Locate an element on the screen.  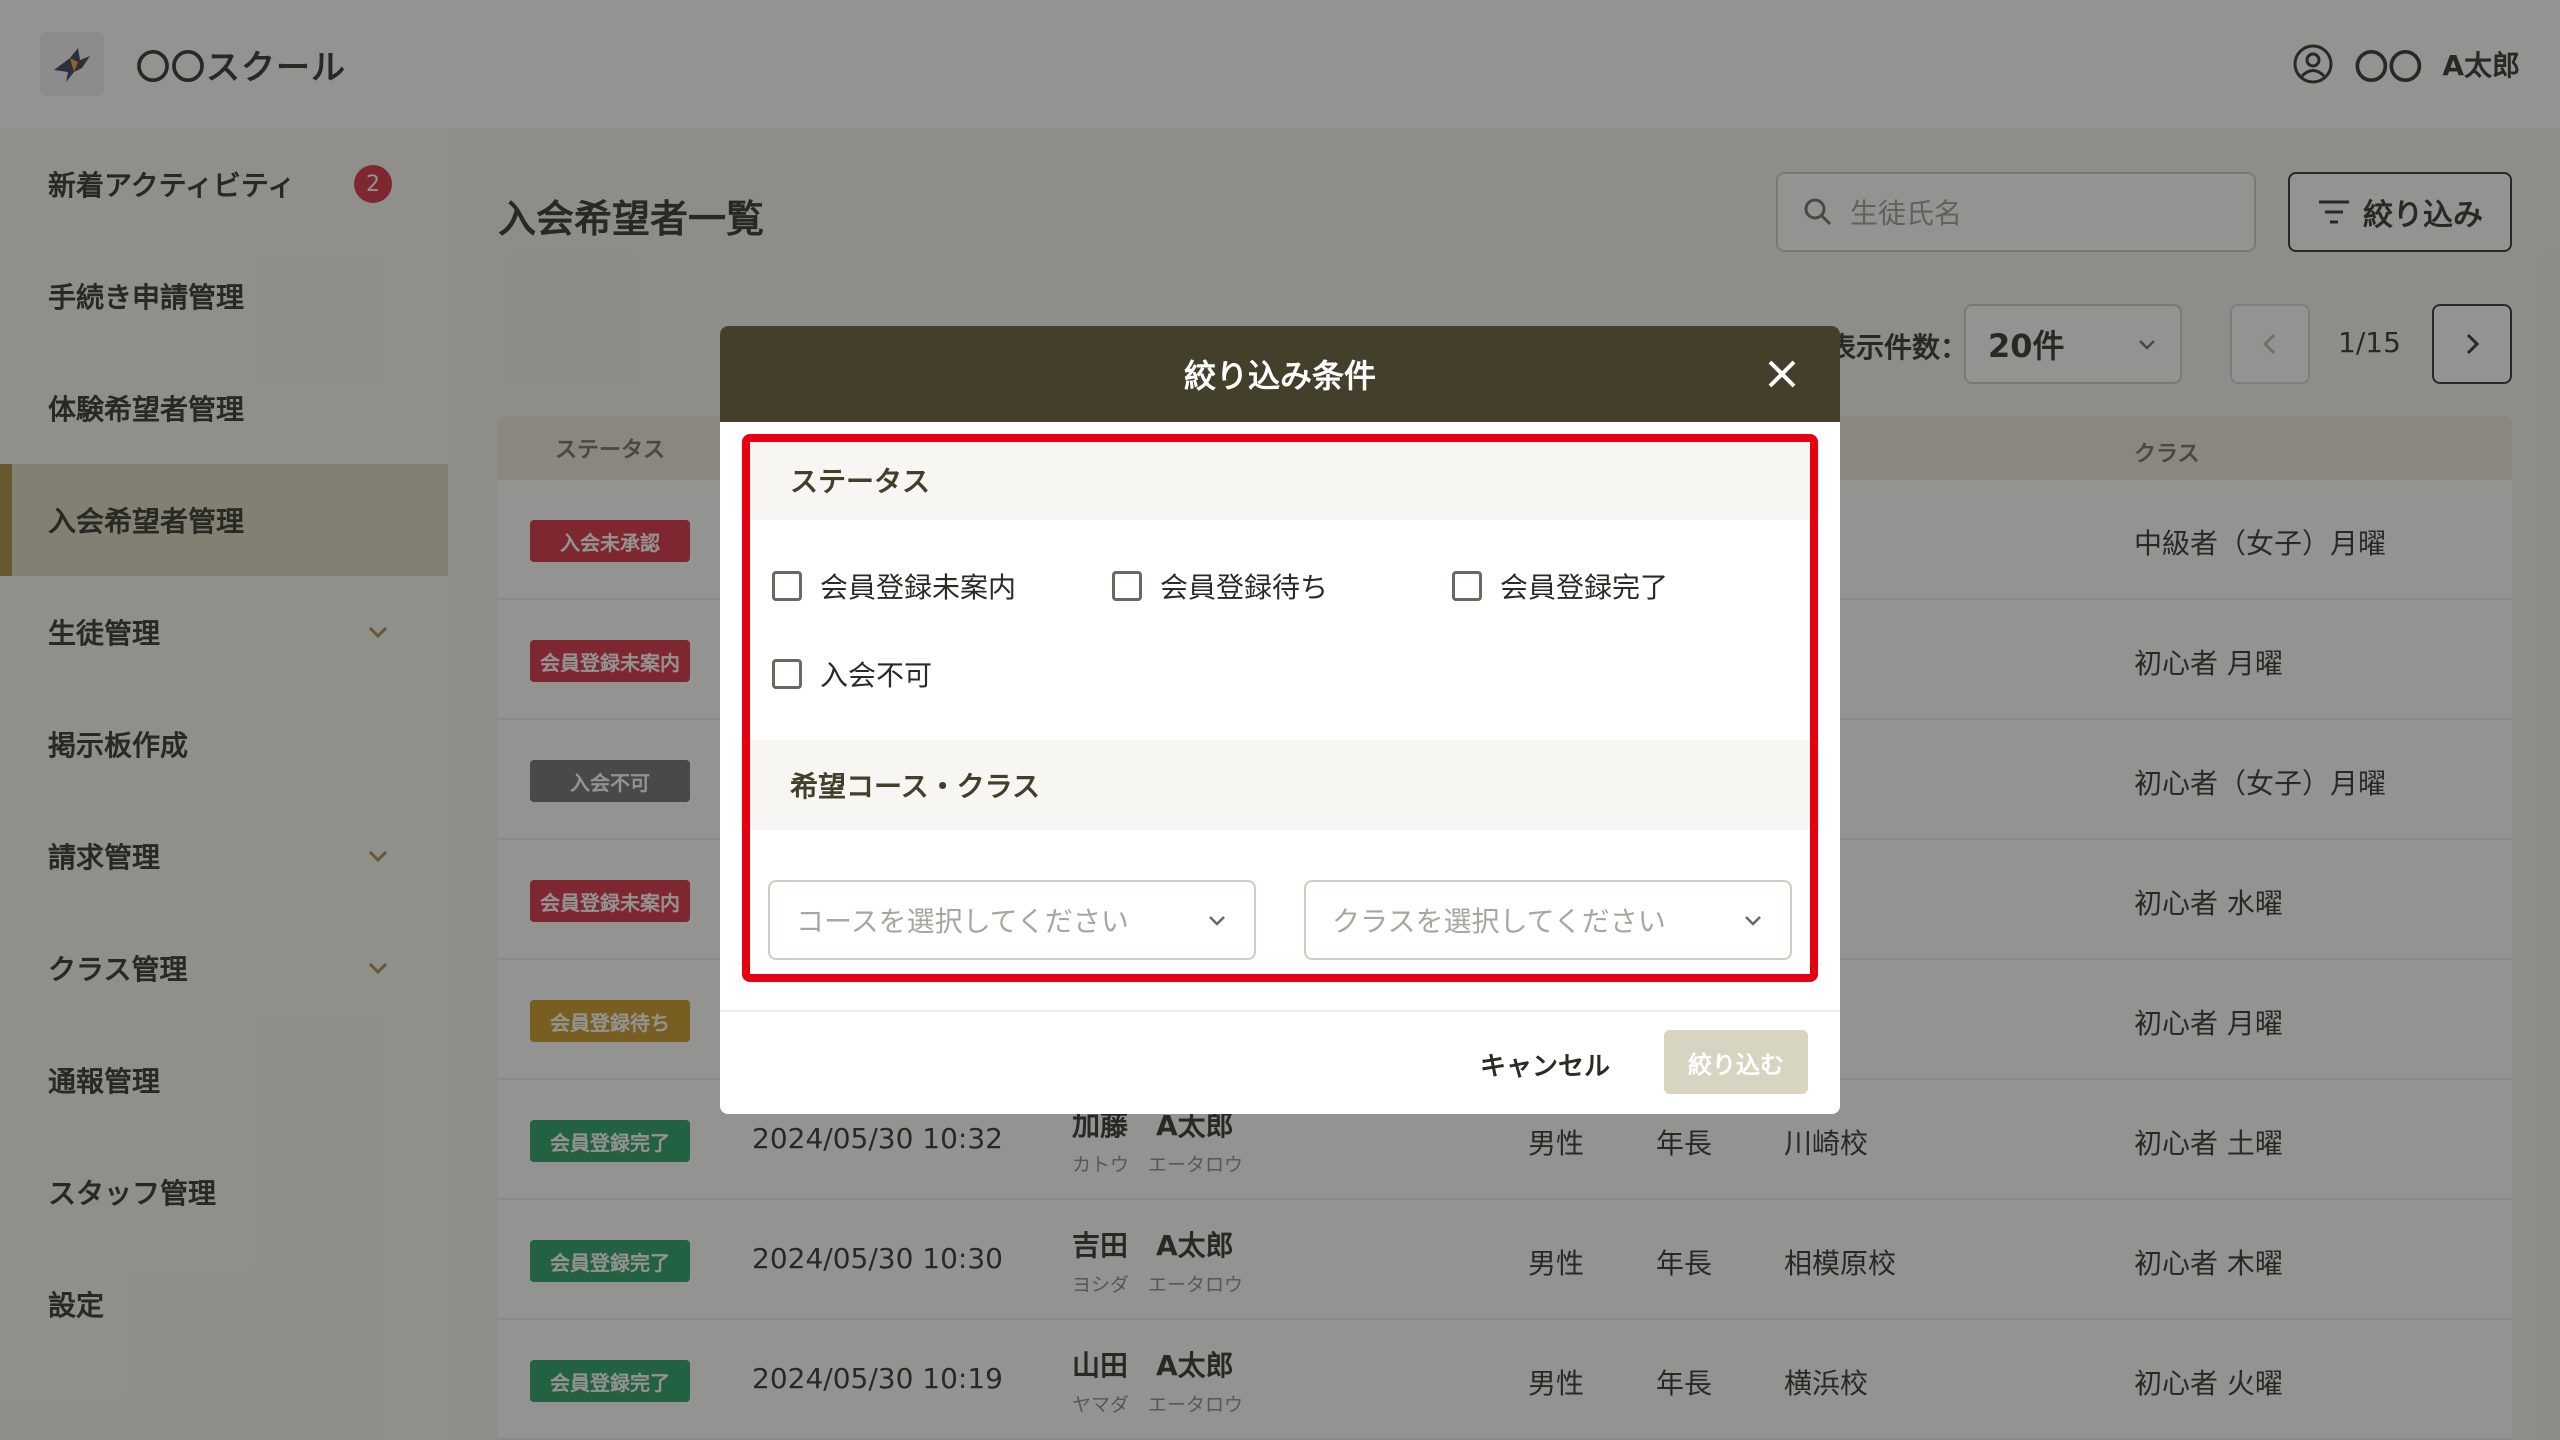
status-checkbox-rejected: 入会不可 is located at coordinates (852, 674).